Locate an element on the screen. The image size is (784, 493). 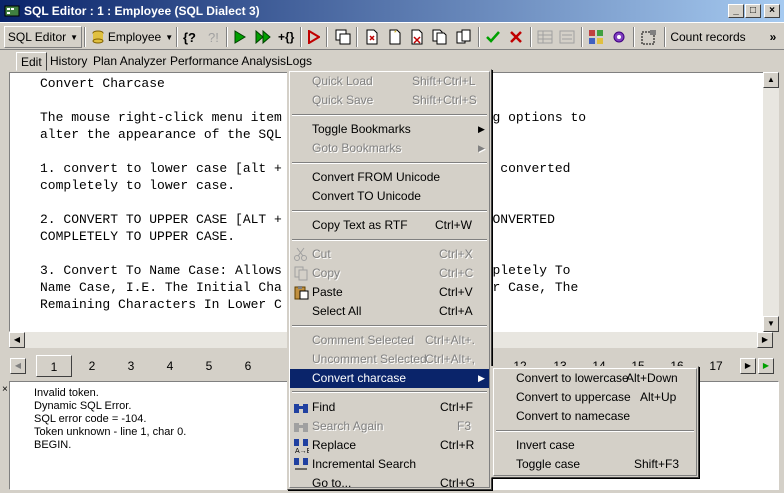
menu-item-quick-save: Quick Save Shift+Ctrl+S is located at coordinates (389, 100).